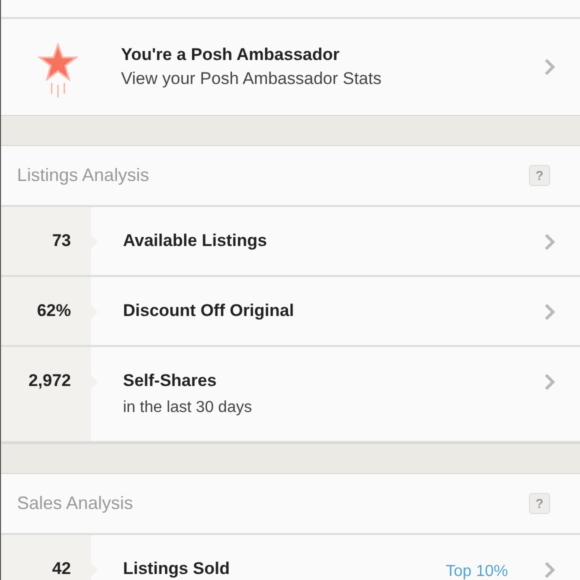  I want to click on stat-row: 62% Discount Off Original, so click(290, 312).